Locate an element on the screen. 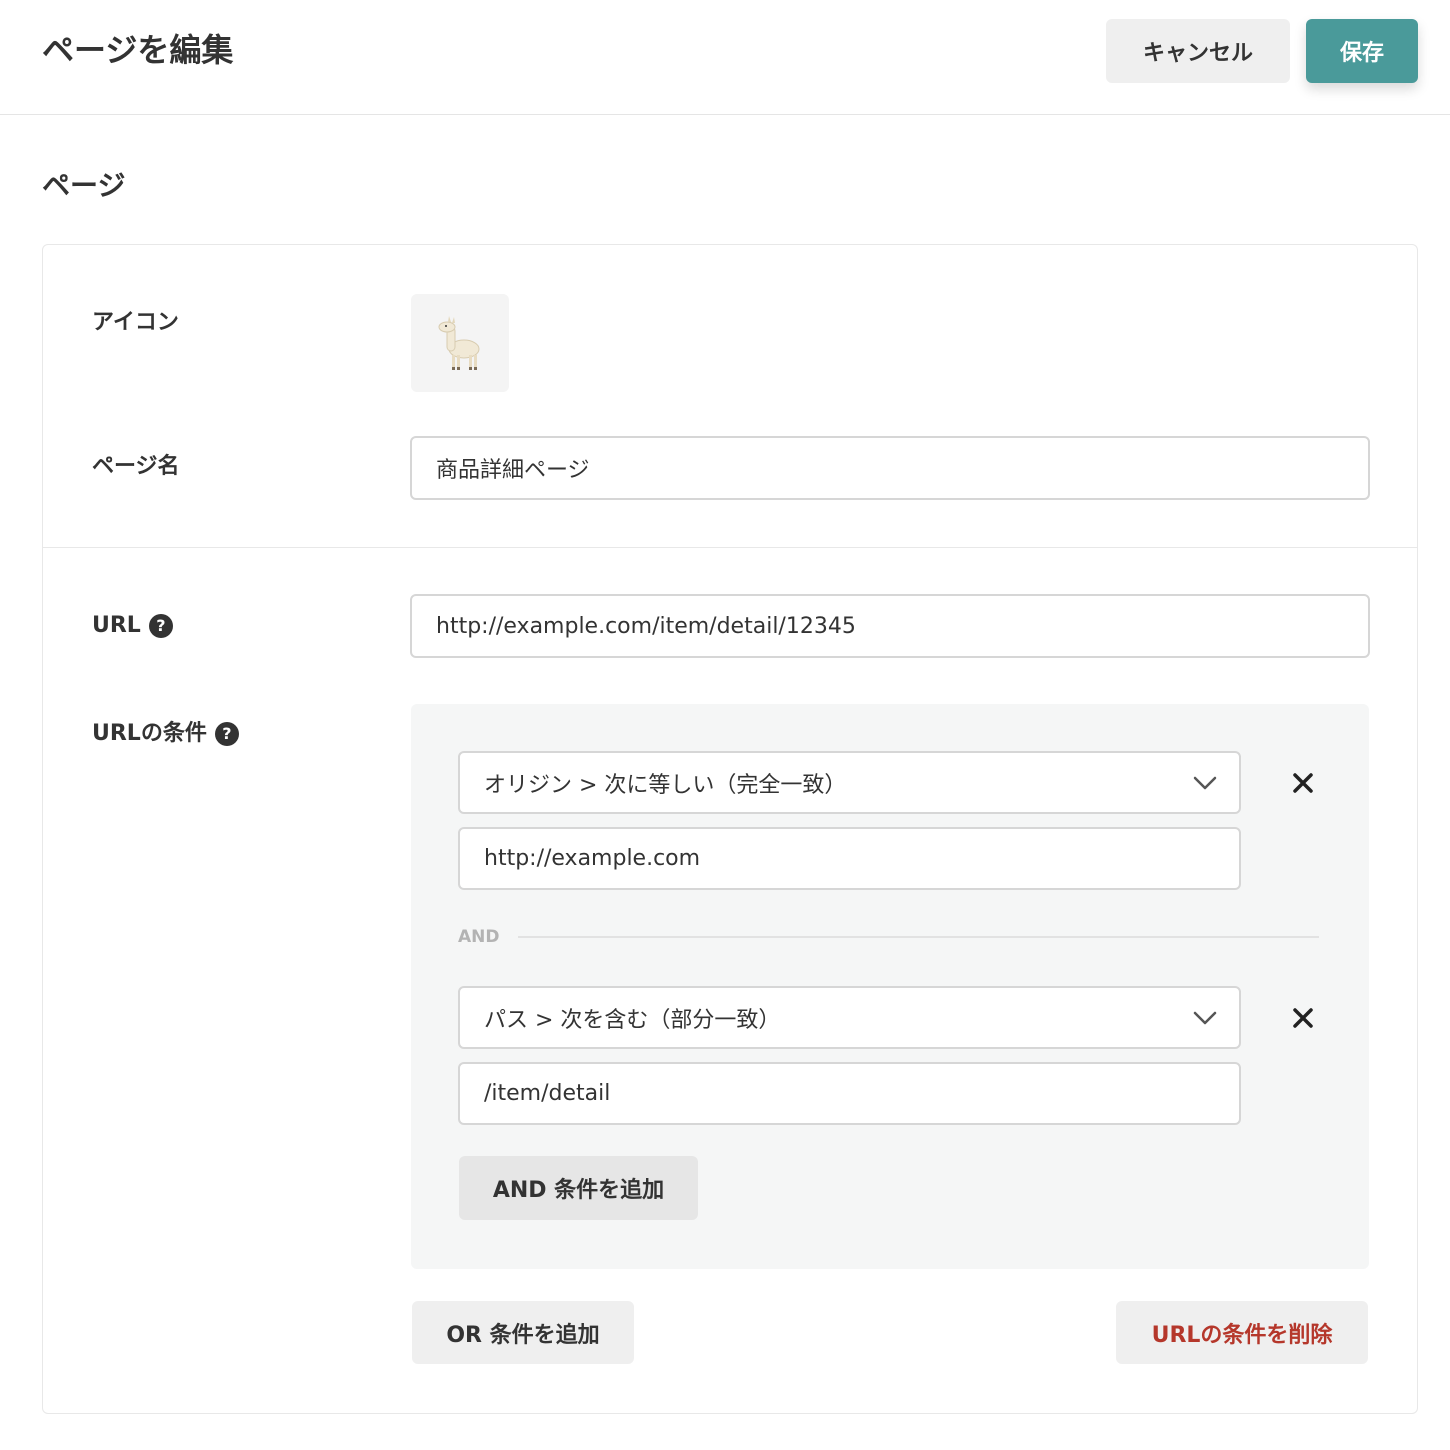 The height and width of the screenshot is (1450, 1450). url-value: http://example.com/item/detail/12345 is located at coordinates (646, 626).